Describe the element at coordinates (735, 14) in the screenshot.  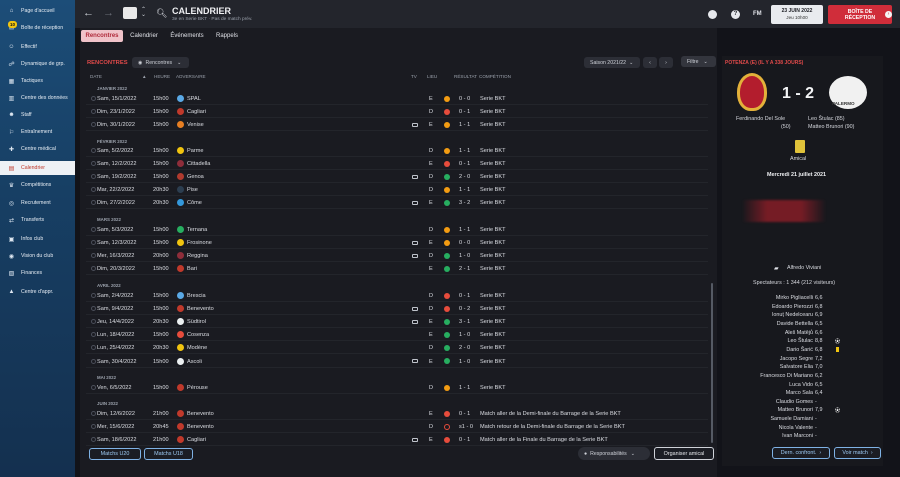
I see `help-icon: ?` at that location.